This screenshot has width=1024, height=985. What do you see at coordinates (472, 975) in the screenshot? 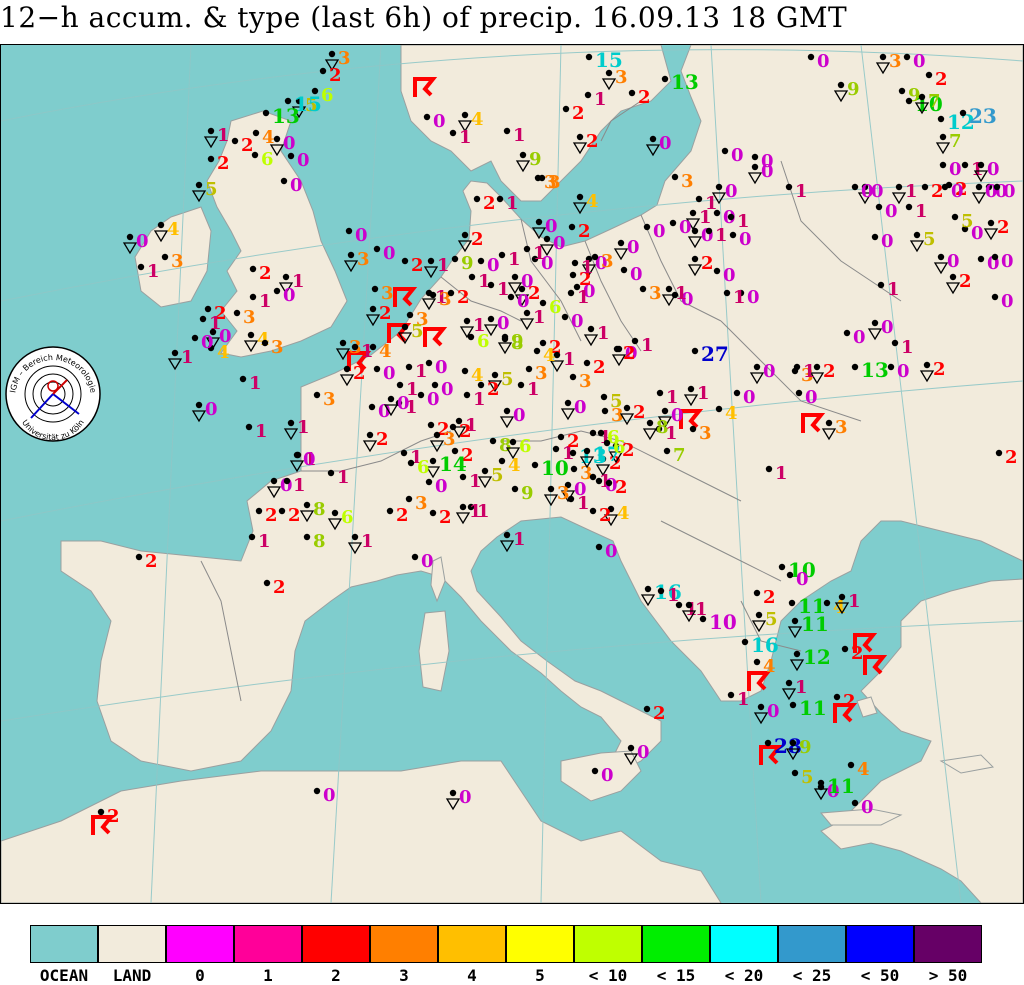
I see `legend-label-6: 4` at bounding box center [472, 975].